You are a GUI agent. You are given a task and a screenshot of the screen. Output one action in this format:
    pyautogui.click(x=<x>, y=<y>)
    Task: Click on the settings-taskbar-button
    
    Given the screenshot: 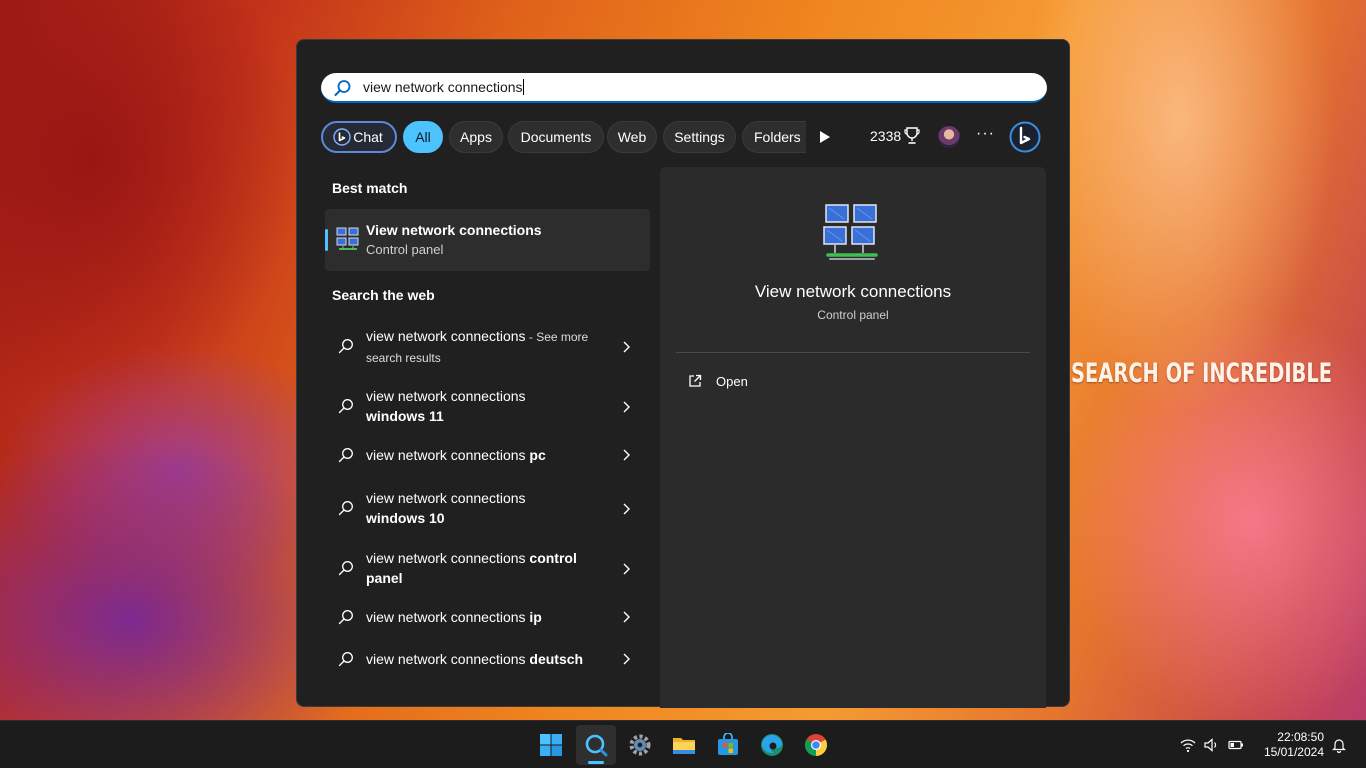 What is the action you would take?
    pyautogui.click(x=640, y=745)
    